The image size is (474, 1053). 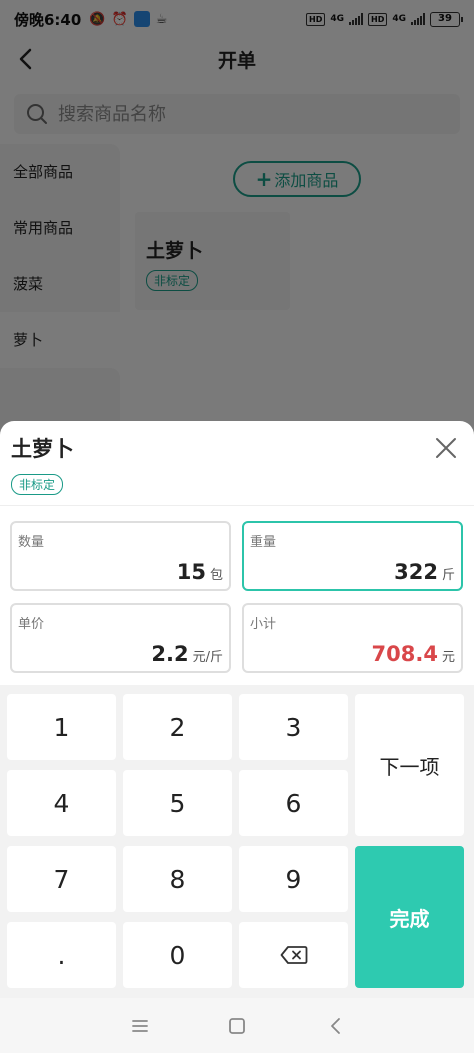 What do you see at coordinates (352, 556) in the screenshot?
I see `weight-field: 重量 322 斤` at bounding box center [352, 556].